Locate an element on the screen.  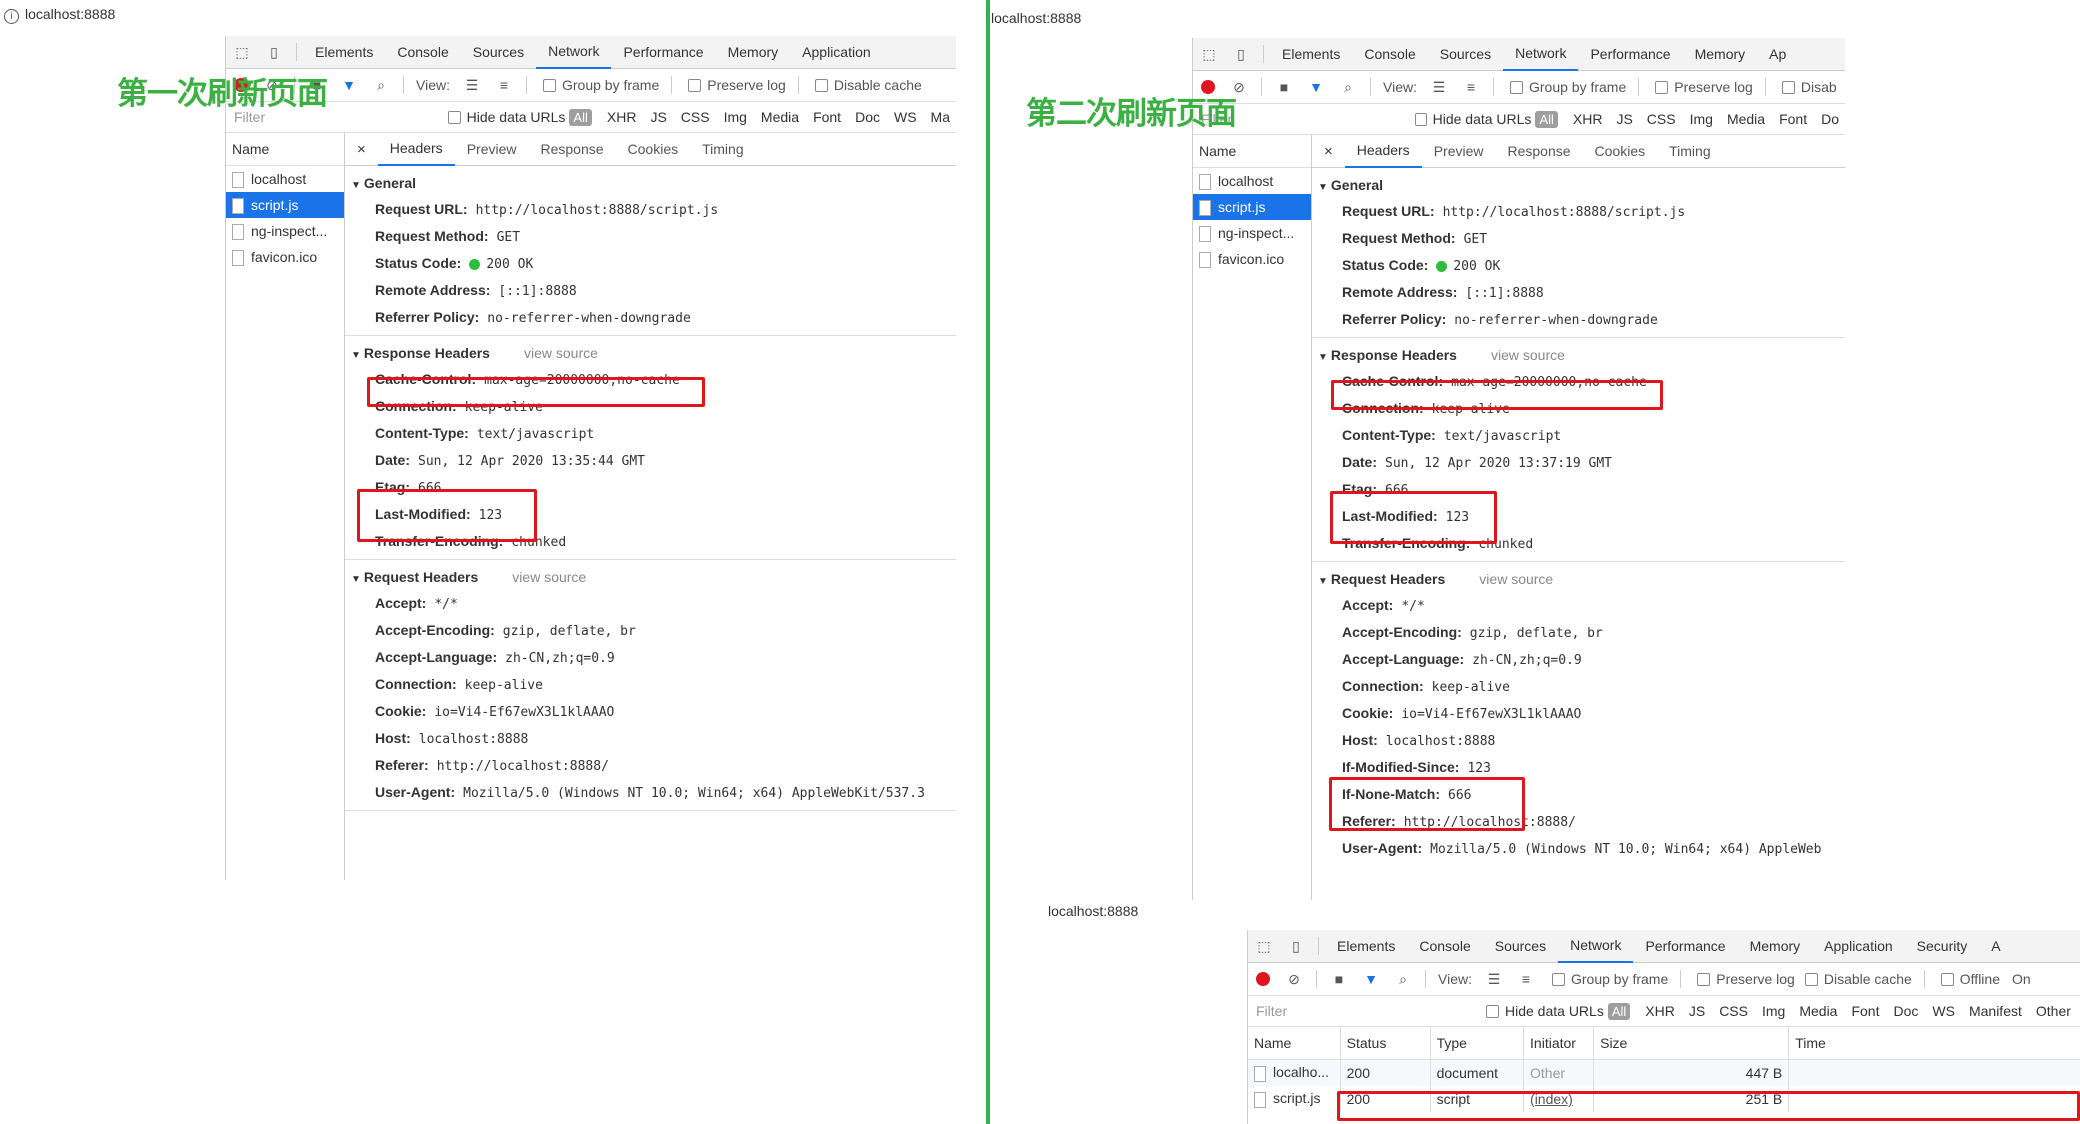
column-name: Name is located at coordinates (1294, 1043).